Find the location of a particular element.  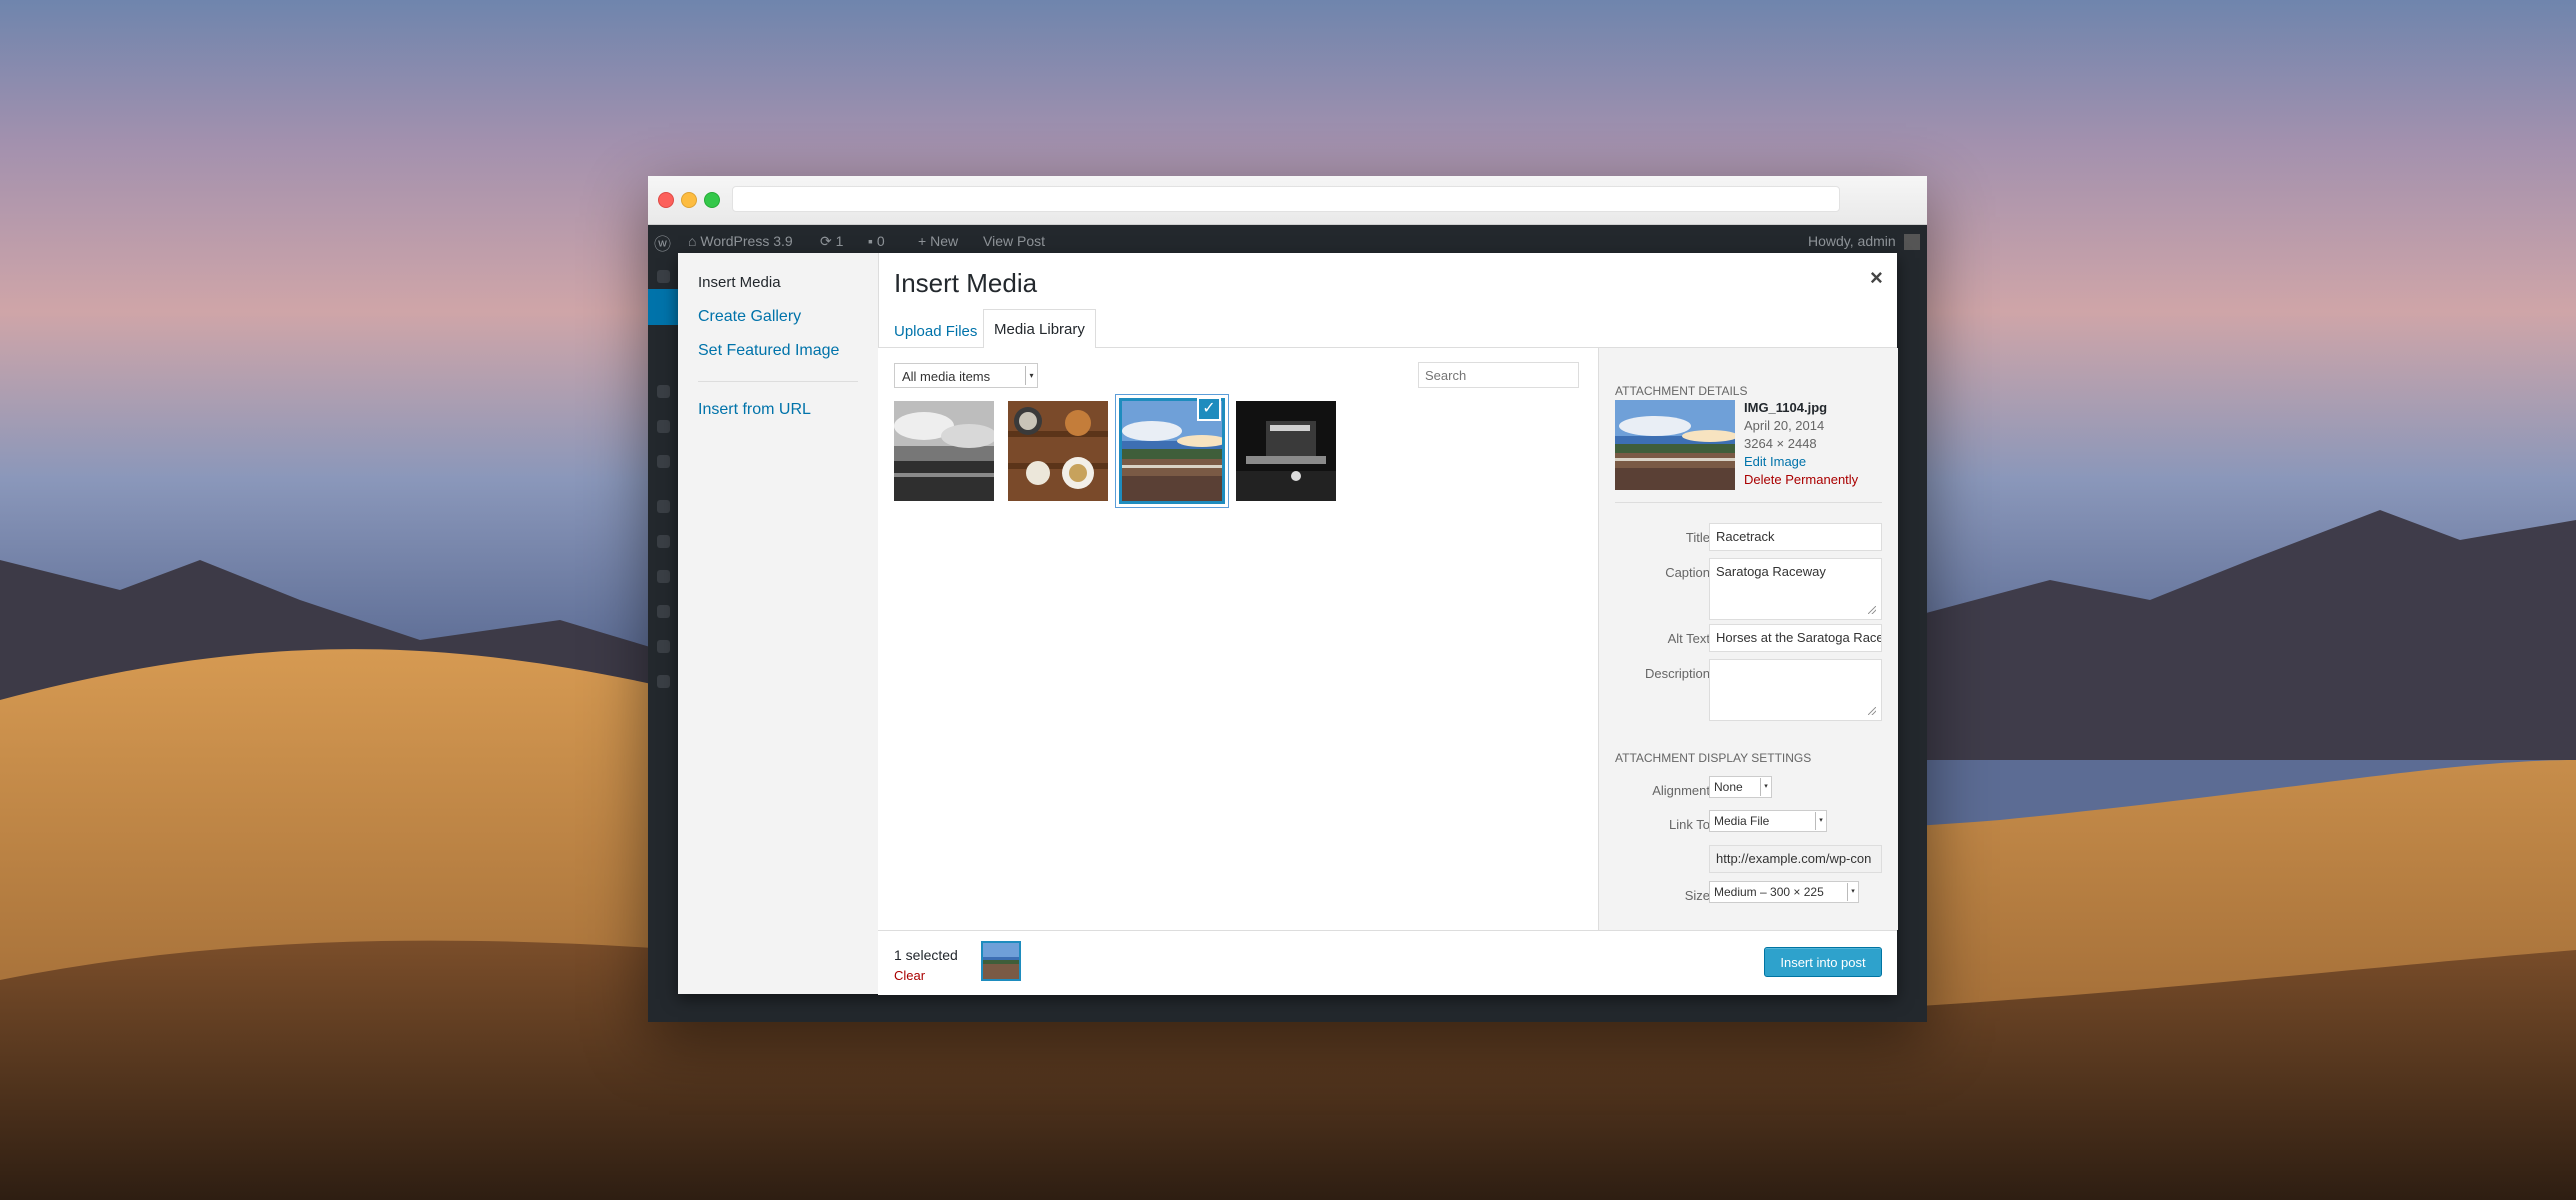

menu-insert-from-url: Insert from URL is located at coordinates (754, 410).